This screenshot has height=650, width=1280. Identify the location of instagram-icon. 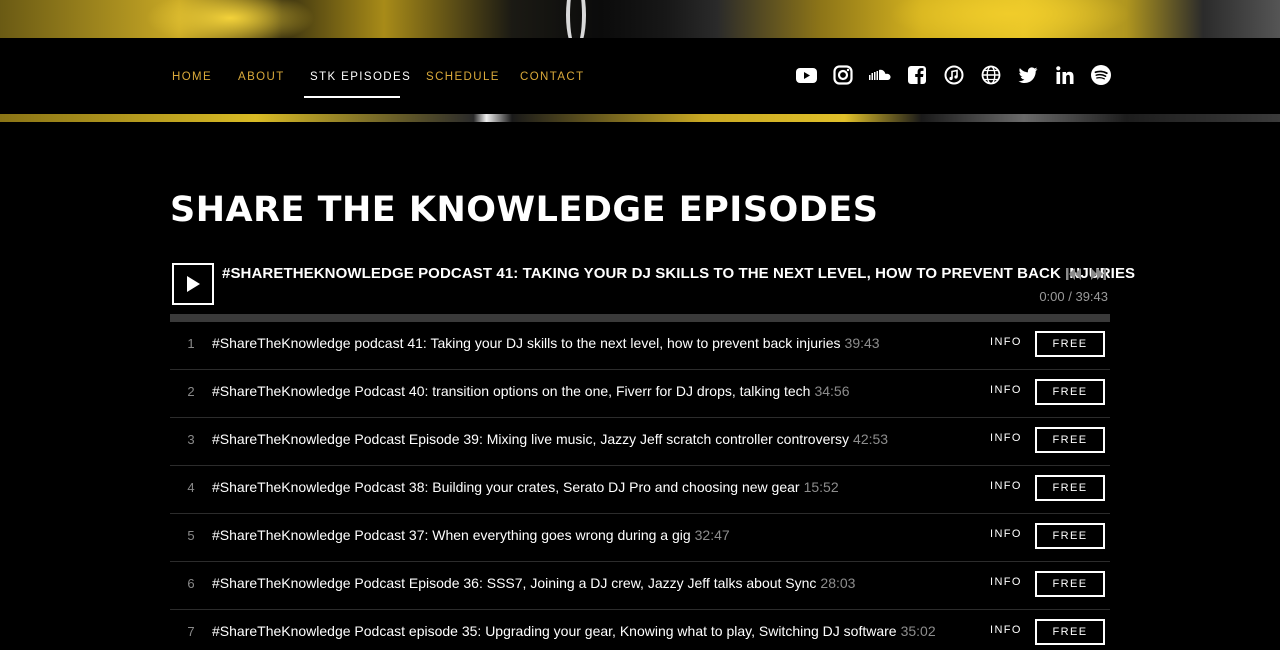
(843, 75).